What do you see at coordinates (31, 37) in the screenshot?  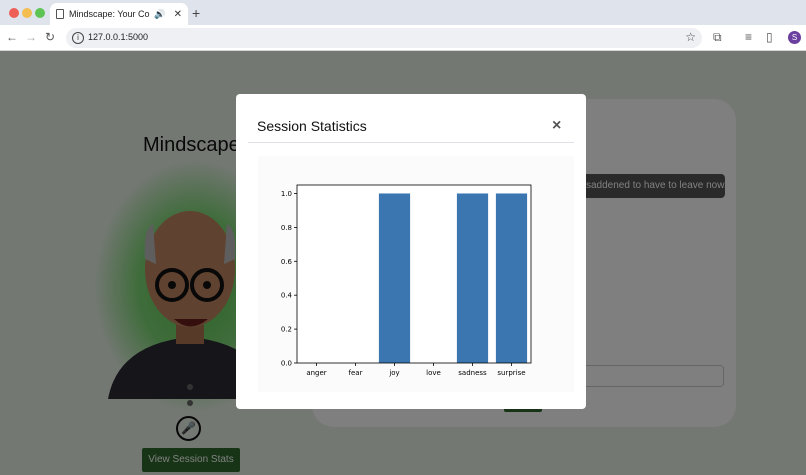 I see `forward-icon: →` at bounding box center [31, 37].